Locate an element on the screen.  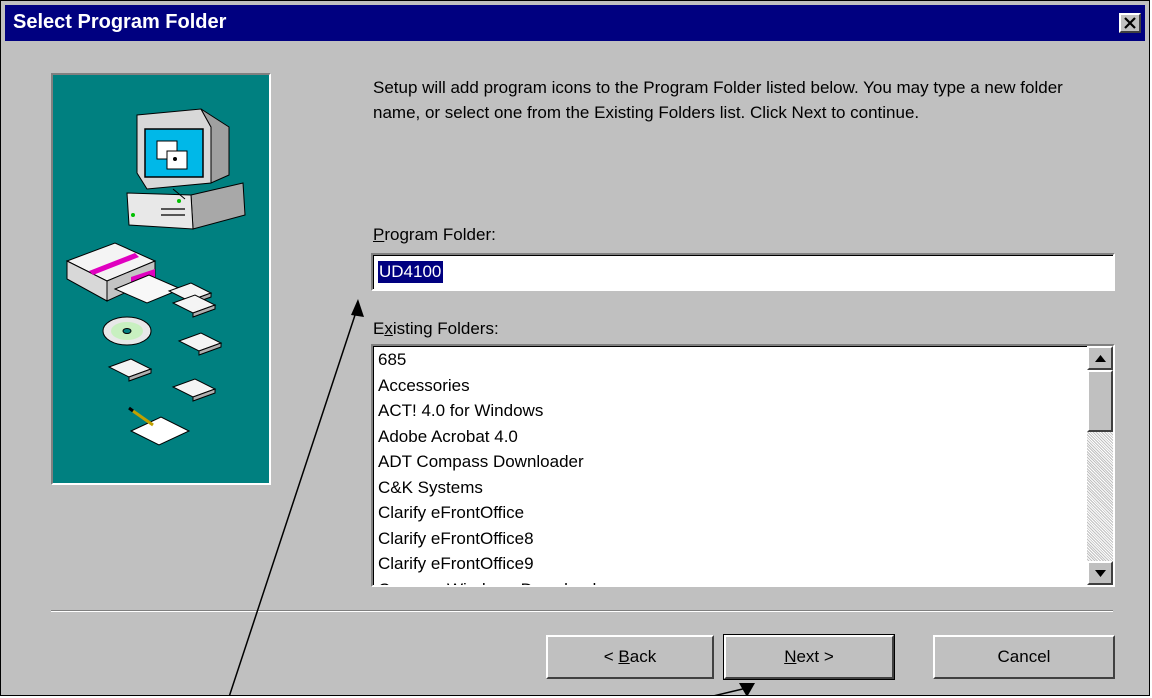
list-item: 685 is located at coordinates (728, 360).